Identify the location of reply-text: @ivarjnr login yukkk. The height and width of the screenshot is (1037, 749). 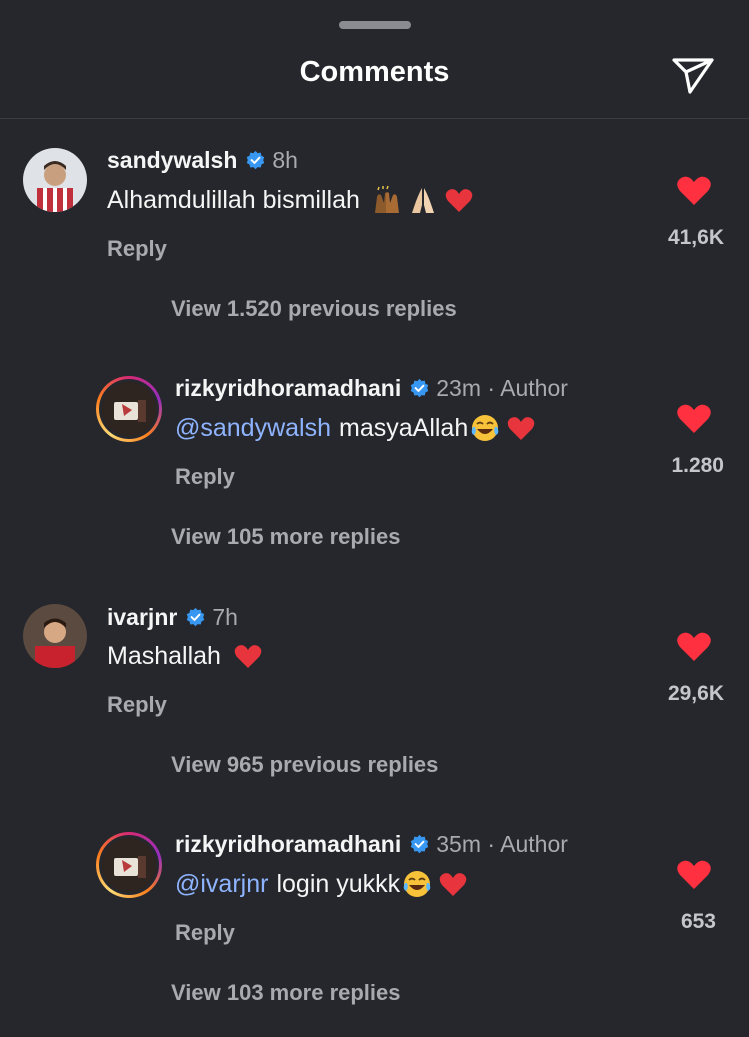
(321, 884).